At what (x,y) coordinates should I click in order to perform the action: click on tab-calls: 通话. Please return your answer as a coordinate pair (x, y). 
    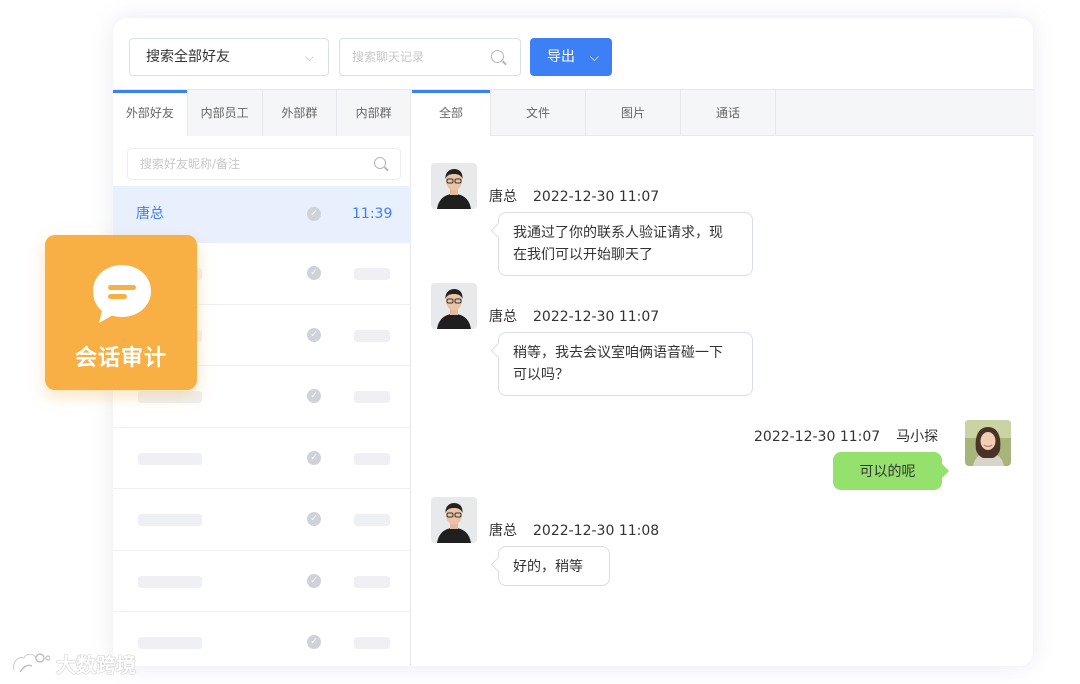
    Looking at the image, I should click on (728, 113).